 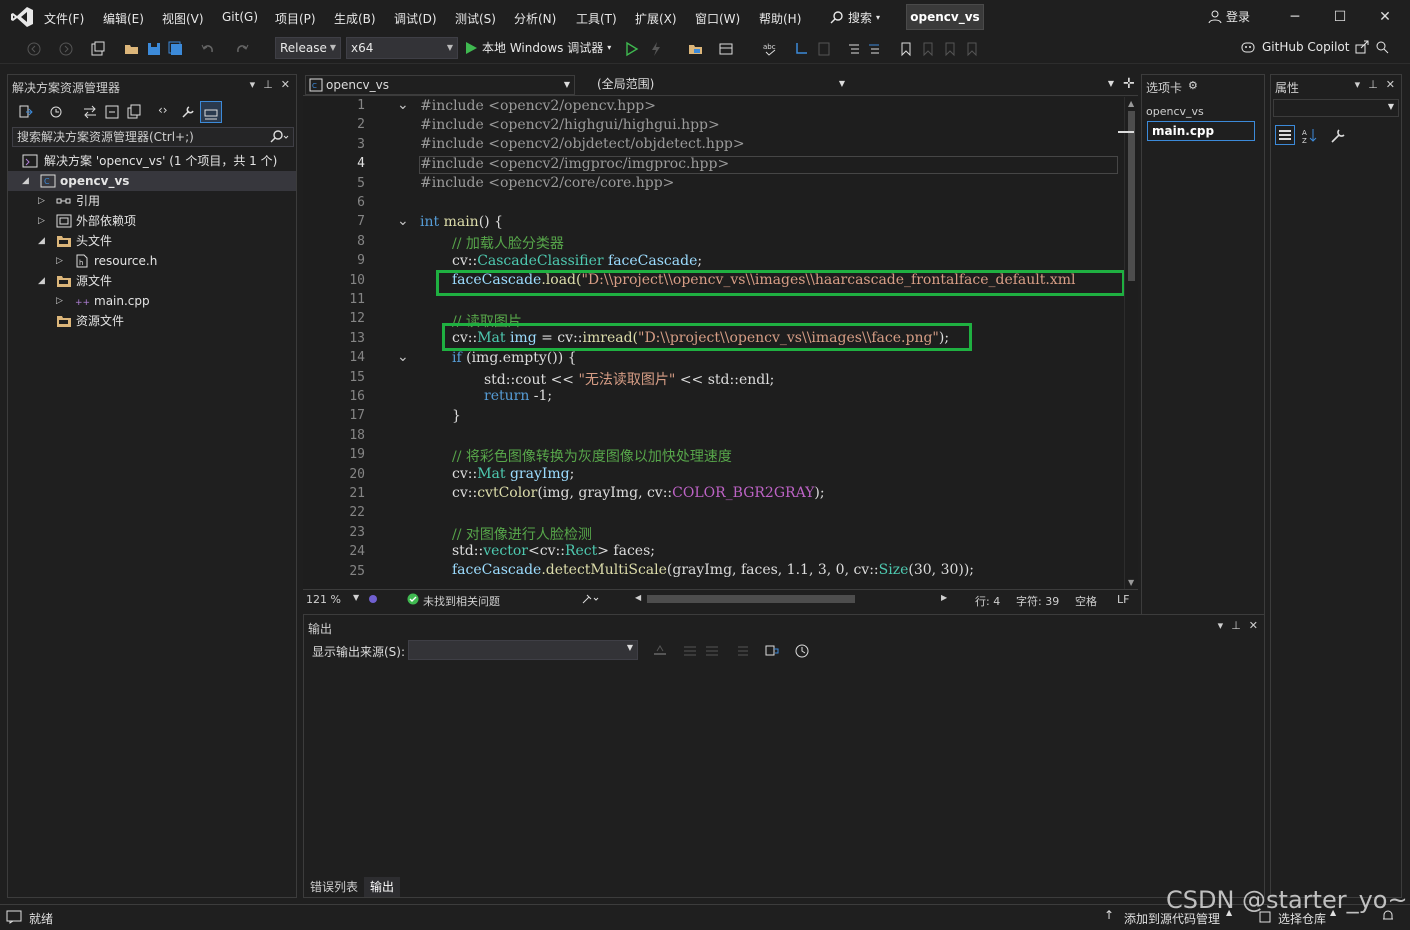 I want to click on zoom-level: 121 %, so click(x=323, y=599).